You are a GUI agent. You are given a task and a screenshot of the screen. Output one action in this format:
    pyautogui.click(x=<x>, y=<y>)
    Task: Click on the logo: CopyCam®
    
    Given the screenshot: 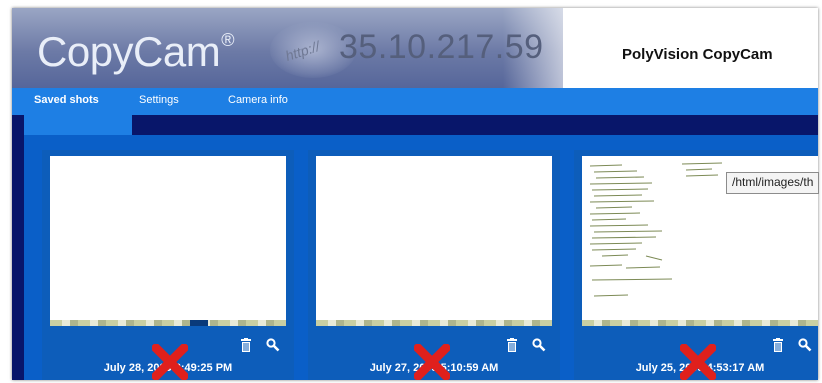 What is the action you would take?
    pyautogui.click(x=135, y=52)
    